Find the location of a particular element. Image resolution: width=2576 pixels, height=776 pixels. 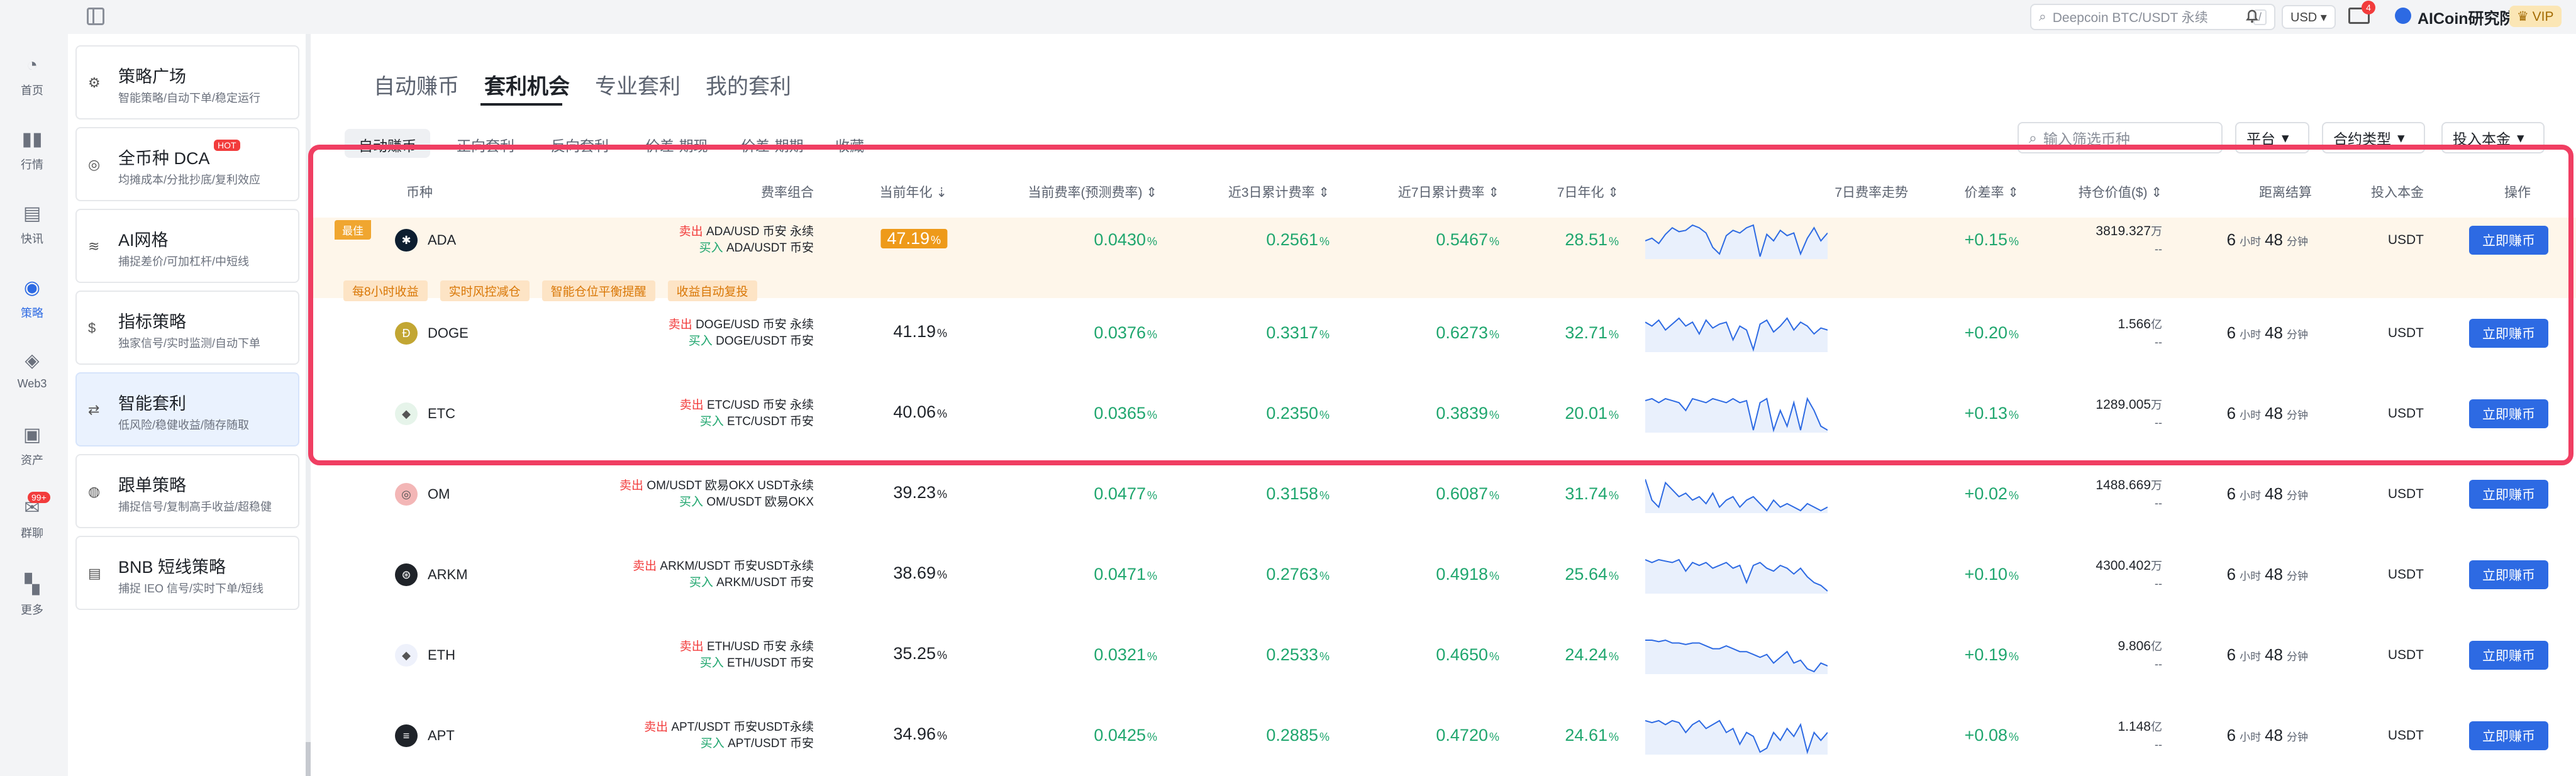

strategy-title: 智能套利 is located at coordinates (152, 403).